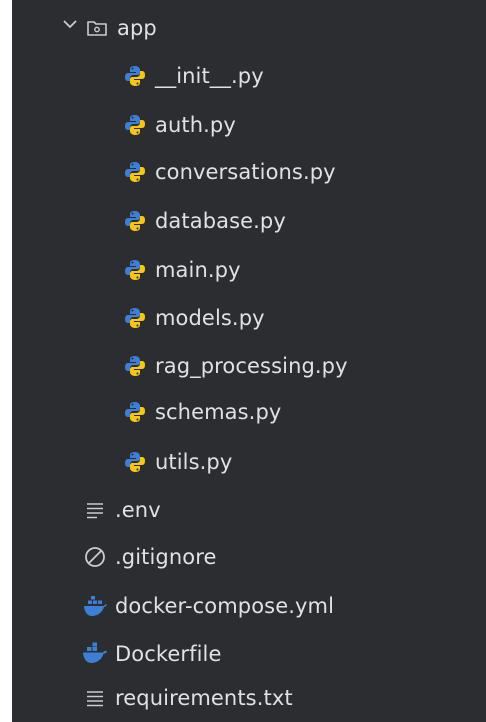 This screenshot has height=722, width=486. I want to click on tree-folder-app: app, so click(120, 28).